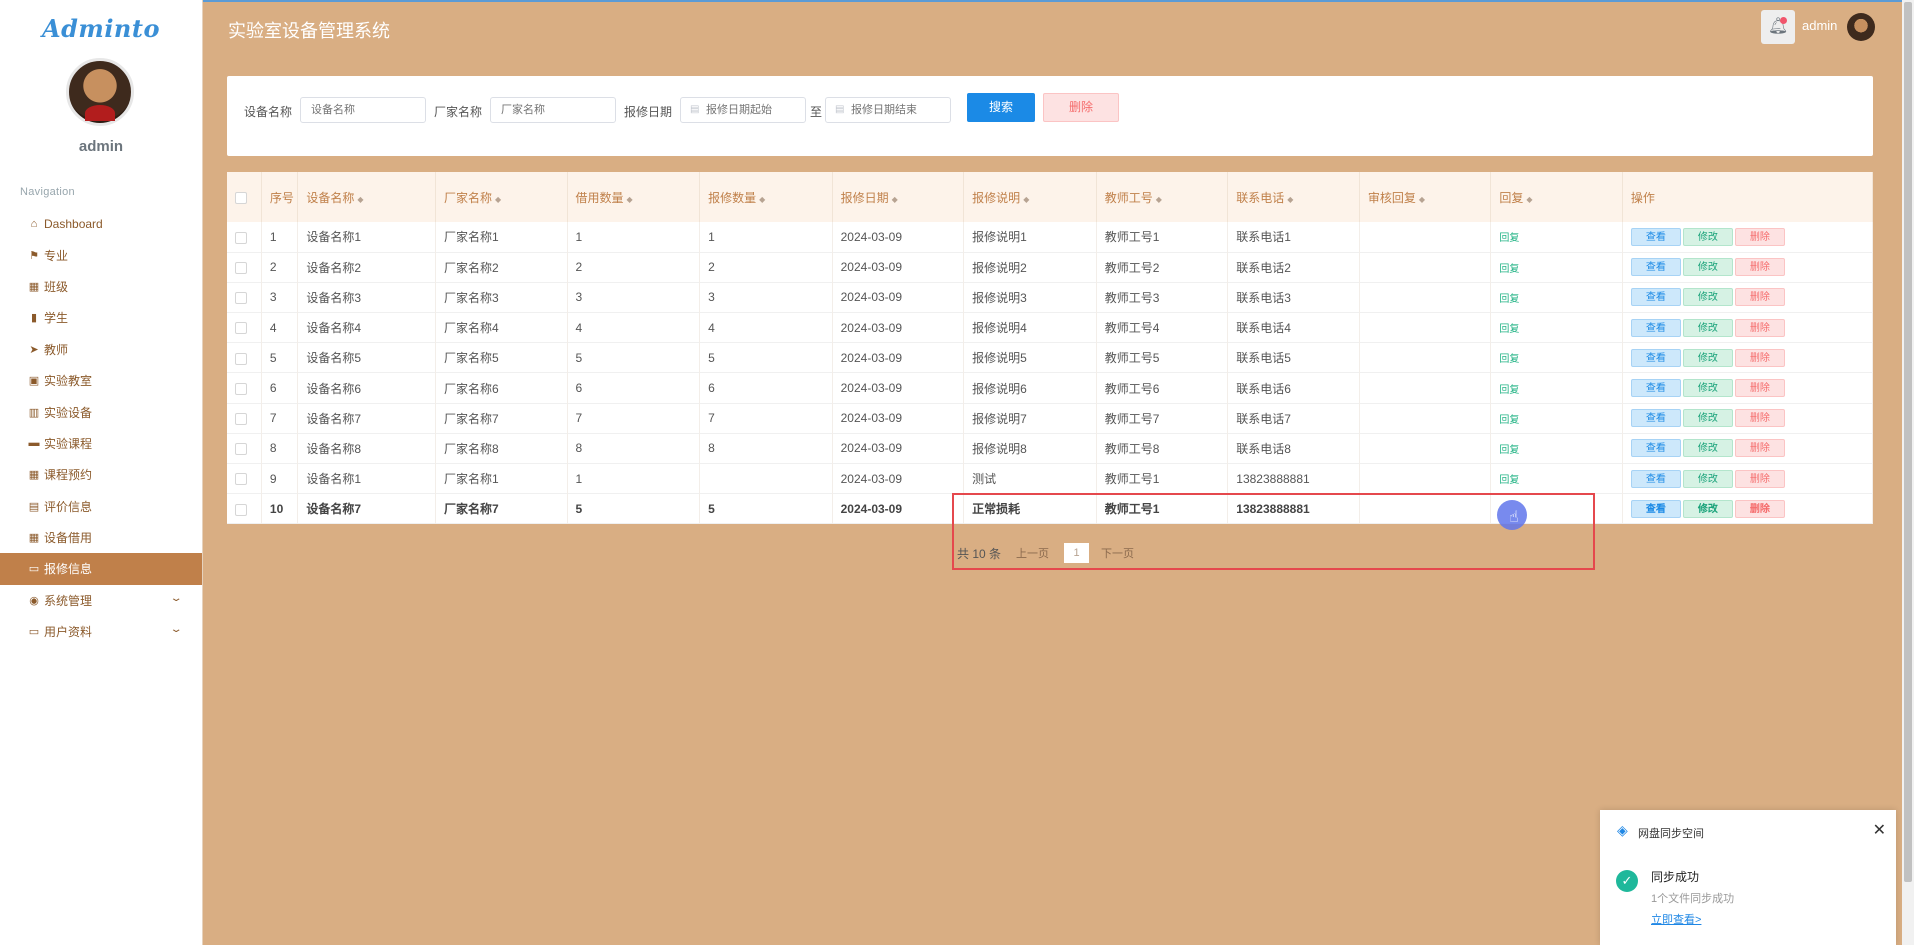 The image size is (1914, 945). I want to click on sidebar-item: ▦ 课程预约, so click(101, 474).